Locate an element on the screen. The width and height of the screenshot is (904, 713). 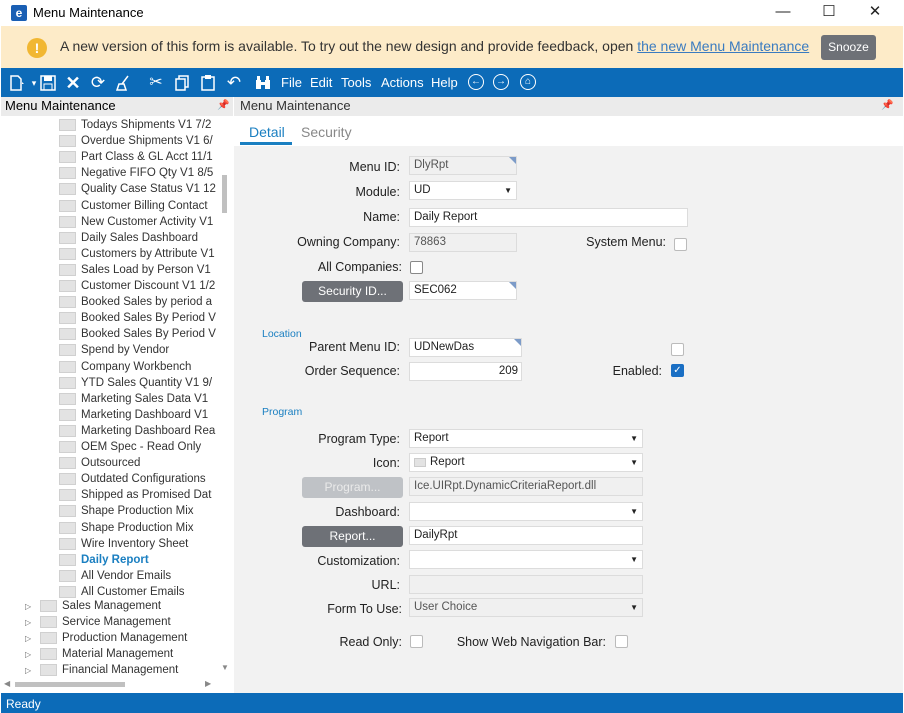
home-icon: ⌂ is located at coordinates (528, 82).